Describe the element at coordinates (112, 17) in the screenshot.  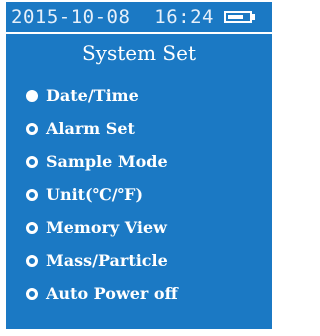
I see `datetime-display: 2015-10-08 16:24` at that location.